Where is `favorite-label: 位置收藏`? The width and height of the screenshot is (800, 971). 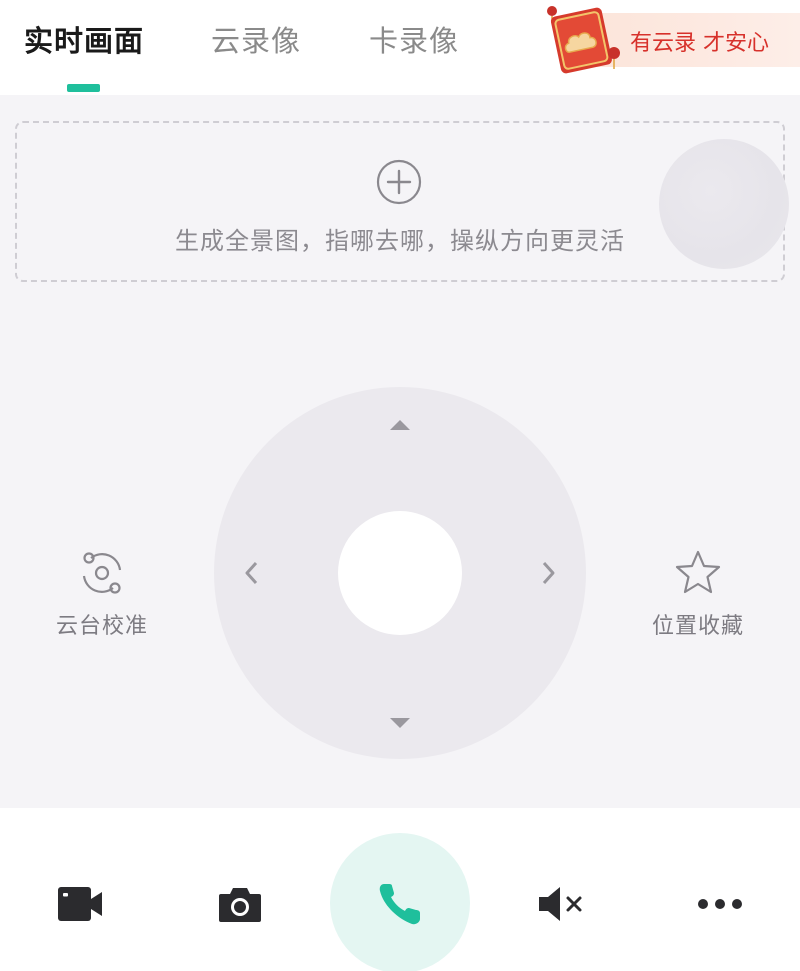
favorite-label: 位置收藏 is located at coordinates (697, 626).